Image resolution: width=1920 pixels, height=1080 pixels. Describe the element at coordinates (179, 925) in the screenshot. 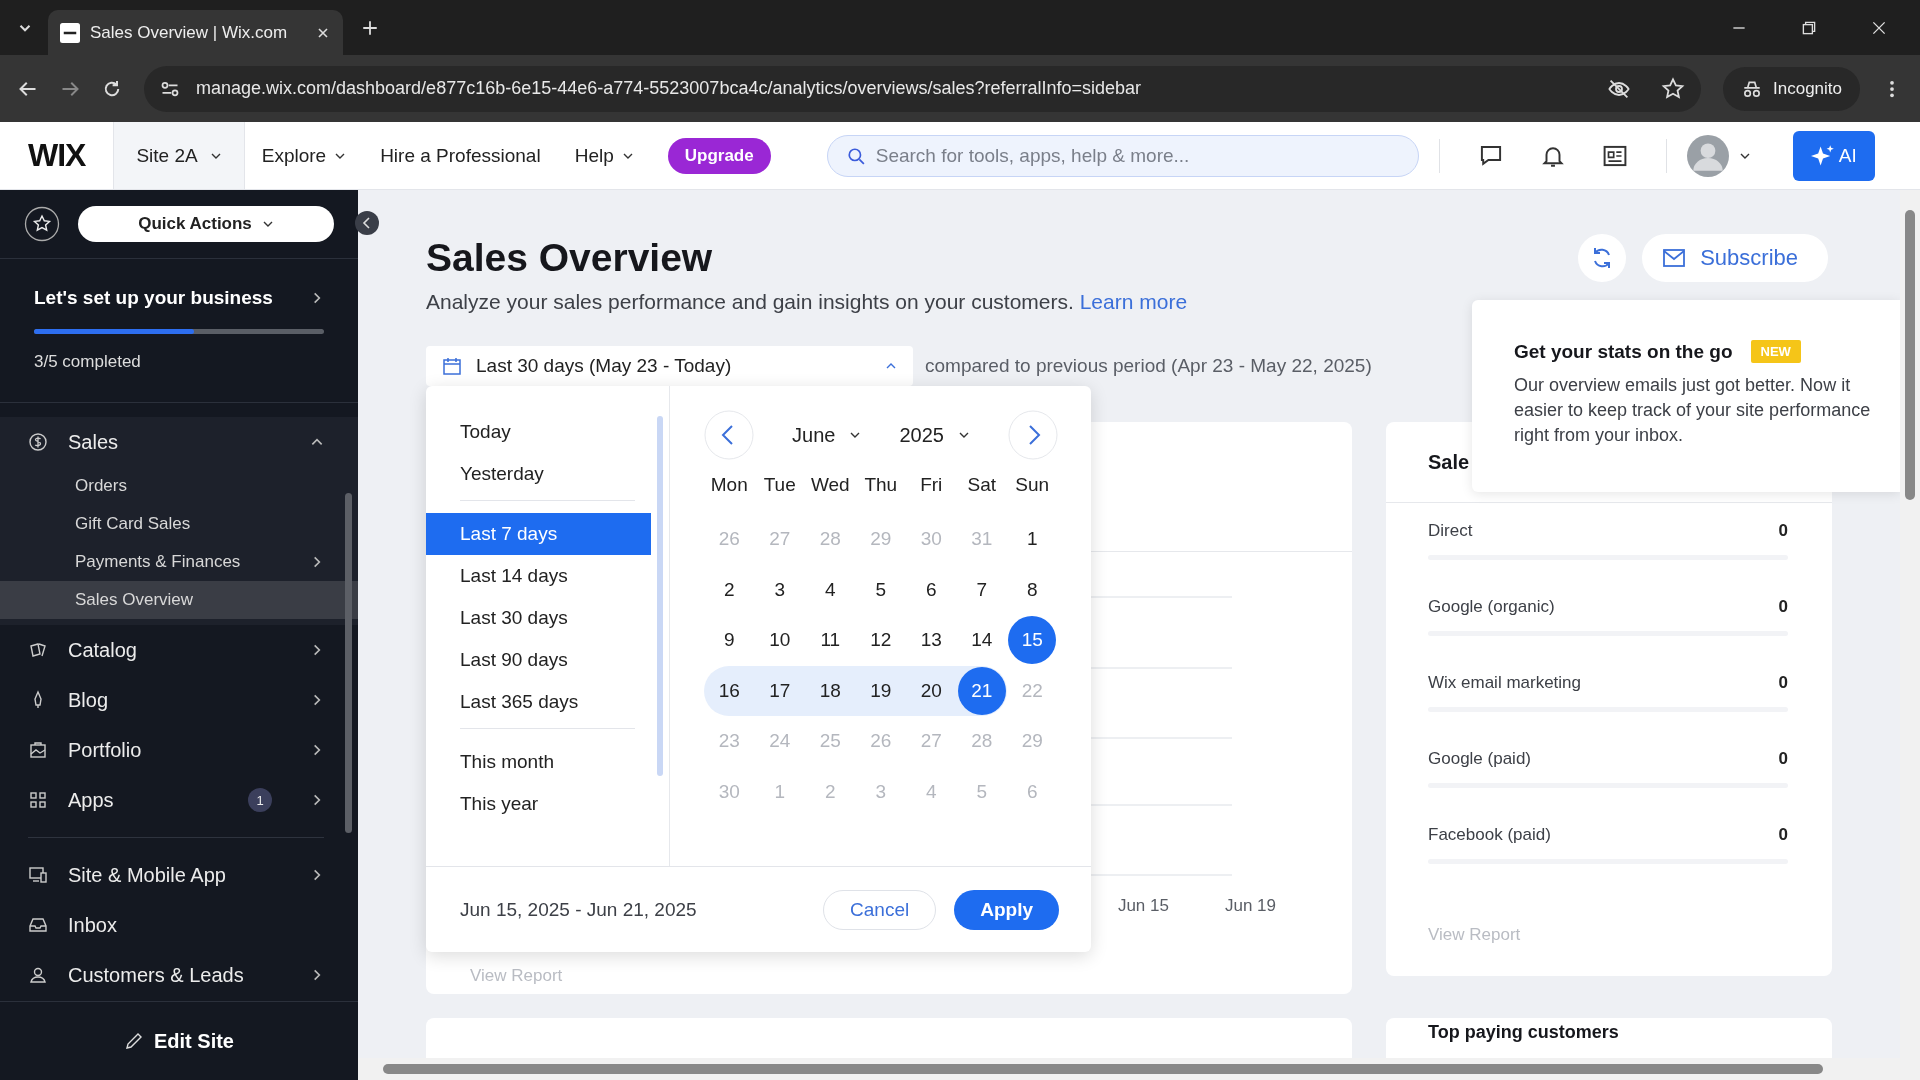

I see `sidebar-item: Inbox` at that location.